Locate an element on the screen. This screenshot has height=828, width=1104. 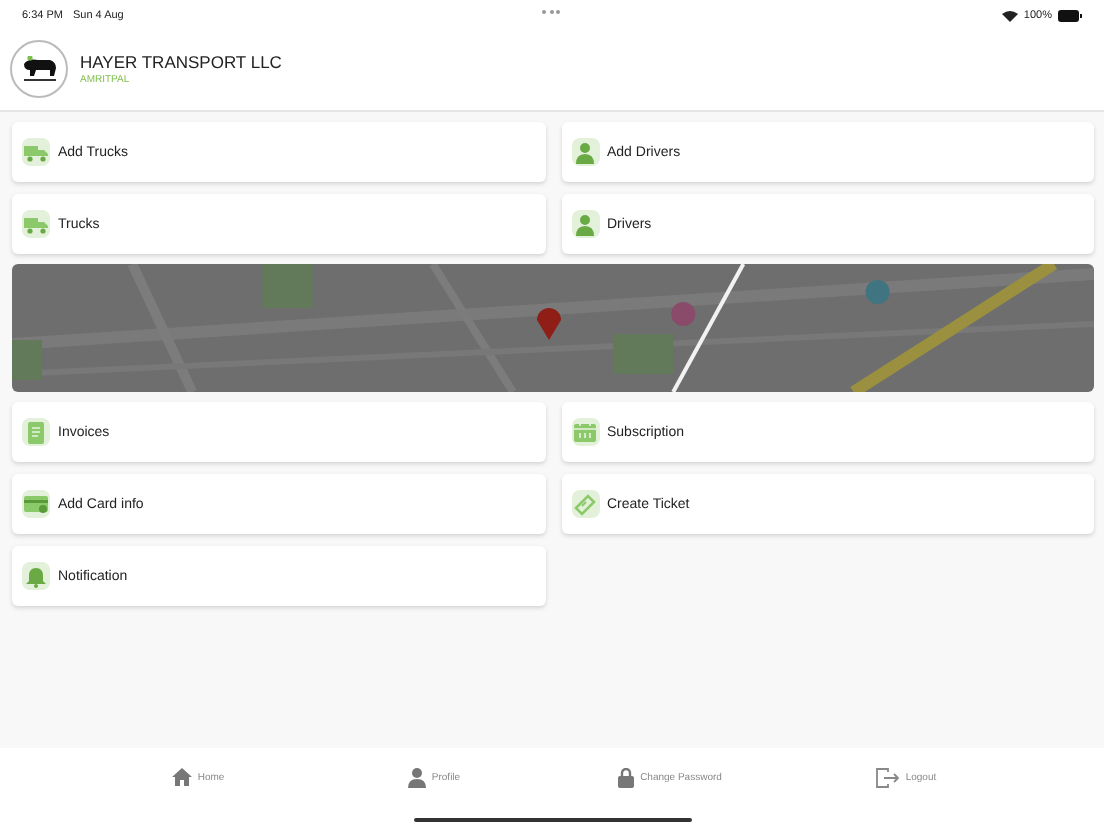
document-icon is located at coordinates (36, 432).